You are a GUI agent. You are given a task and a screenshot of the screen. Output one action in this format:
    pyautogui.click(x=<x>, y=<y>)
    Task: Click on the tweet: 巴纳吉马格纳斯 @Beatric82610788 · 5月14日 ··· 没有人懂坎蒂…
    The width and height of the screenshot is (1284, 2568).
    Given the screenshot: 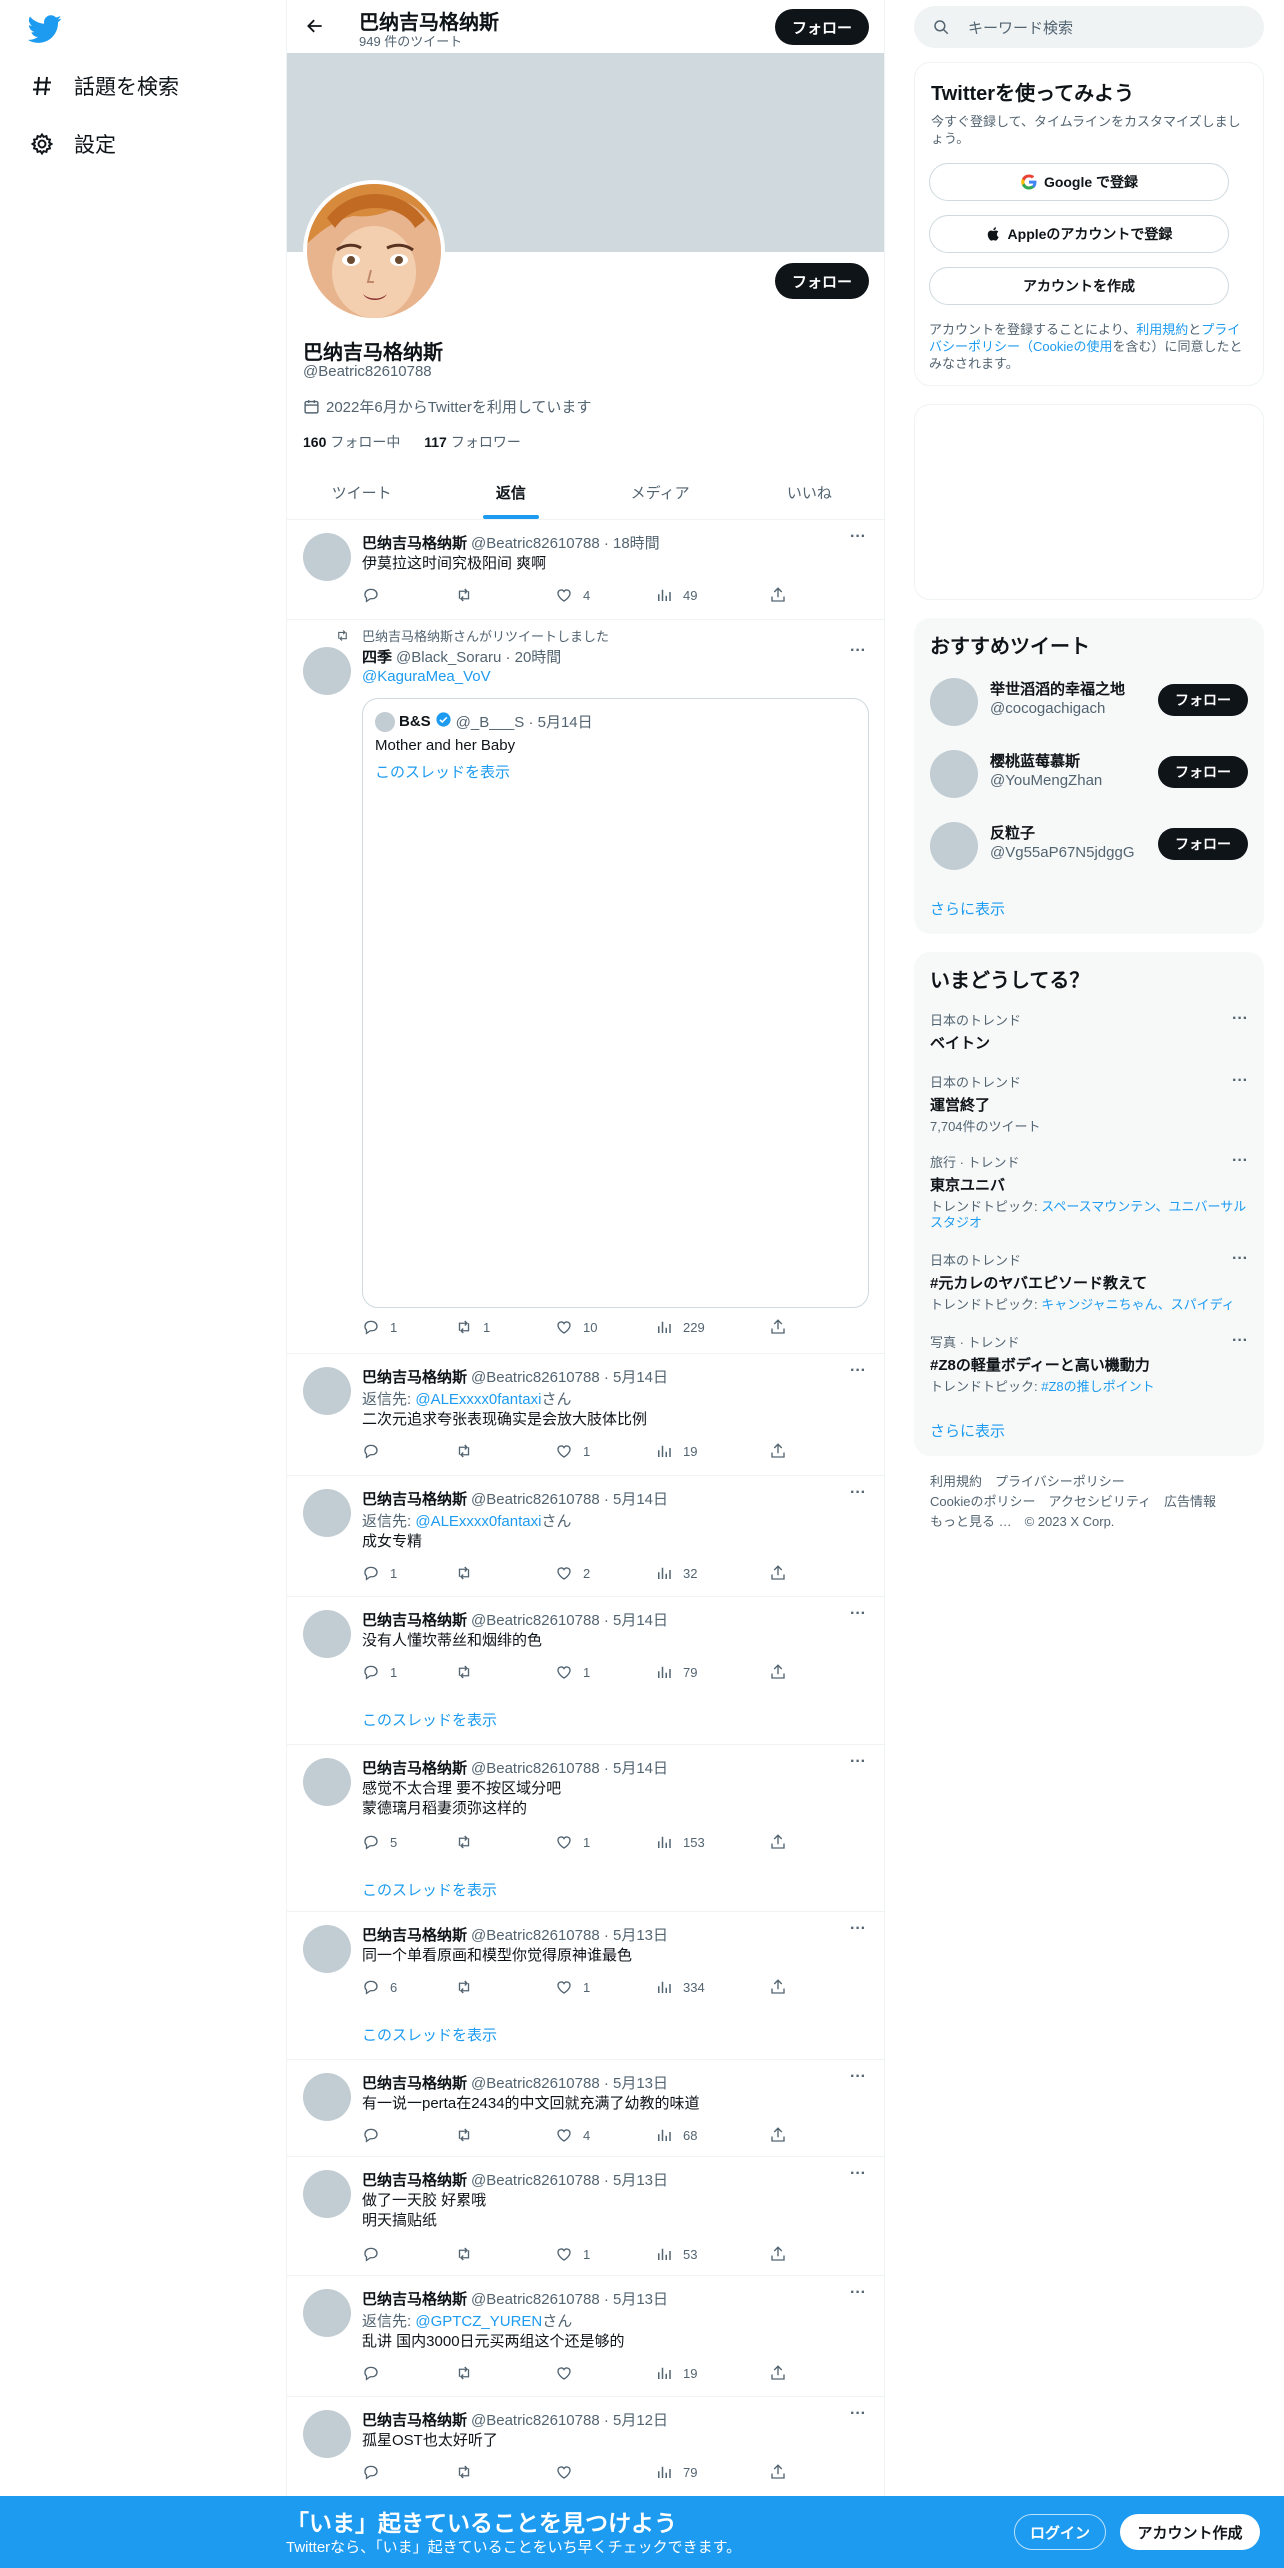 What is the action you would take?
    pyautogui.click(x=585, y=1671)
    